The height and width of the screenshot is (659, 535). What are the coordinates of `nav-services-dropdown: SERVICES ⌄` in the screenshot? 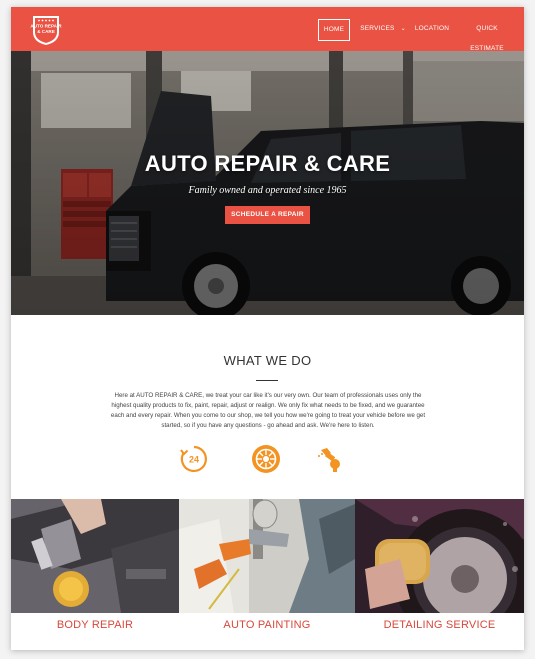 It's located at (383, 29).